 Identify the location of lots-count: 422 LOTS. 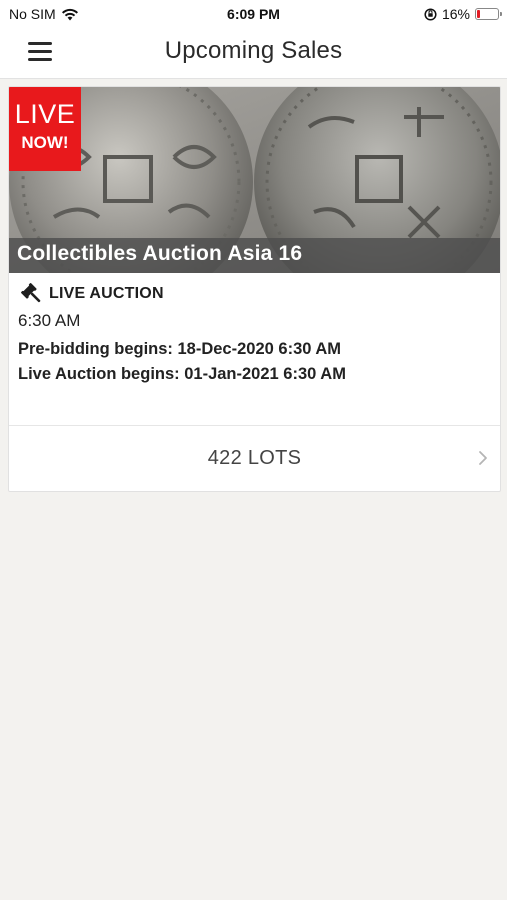
(254, 458).